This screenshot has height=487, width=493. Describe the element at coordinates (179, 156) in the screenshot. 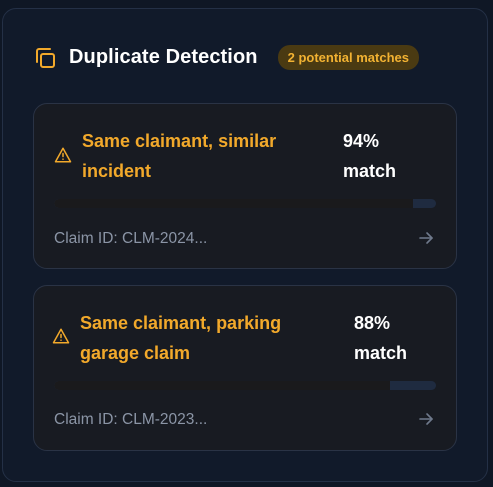

I see `match-title: Same claimant, similar incident` at that location.